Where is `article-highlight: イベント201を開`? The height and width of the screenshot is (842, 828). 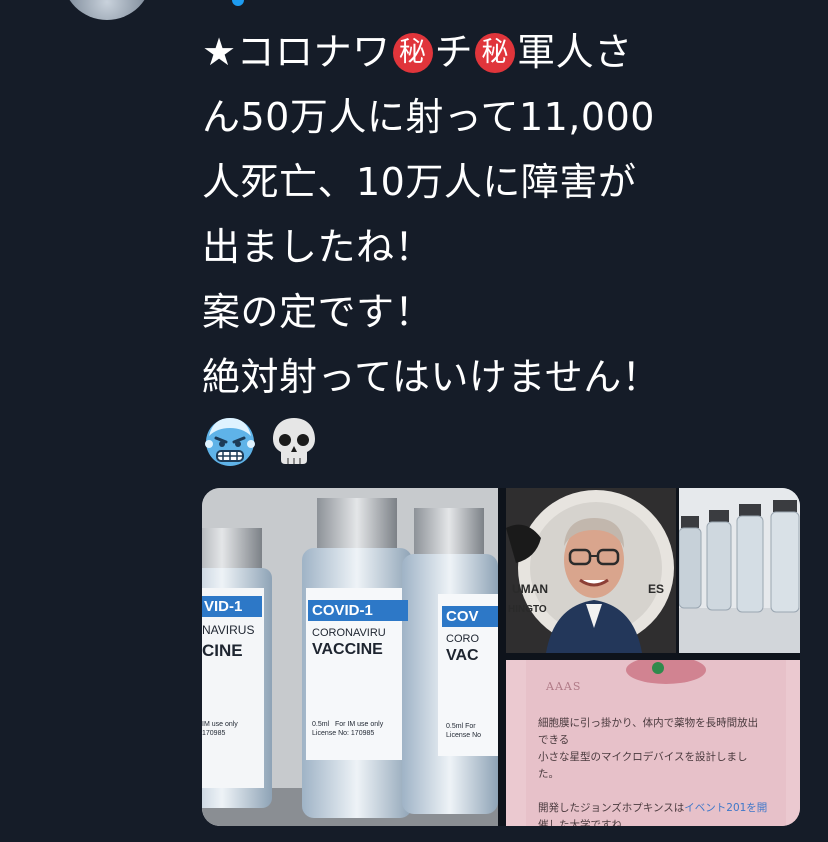
article-highlight: イベント201を開 is located at coordinates (726, 808).